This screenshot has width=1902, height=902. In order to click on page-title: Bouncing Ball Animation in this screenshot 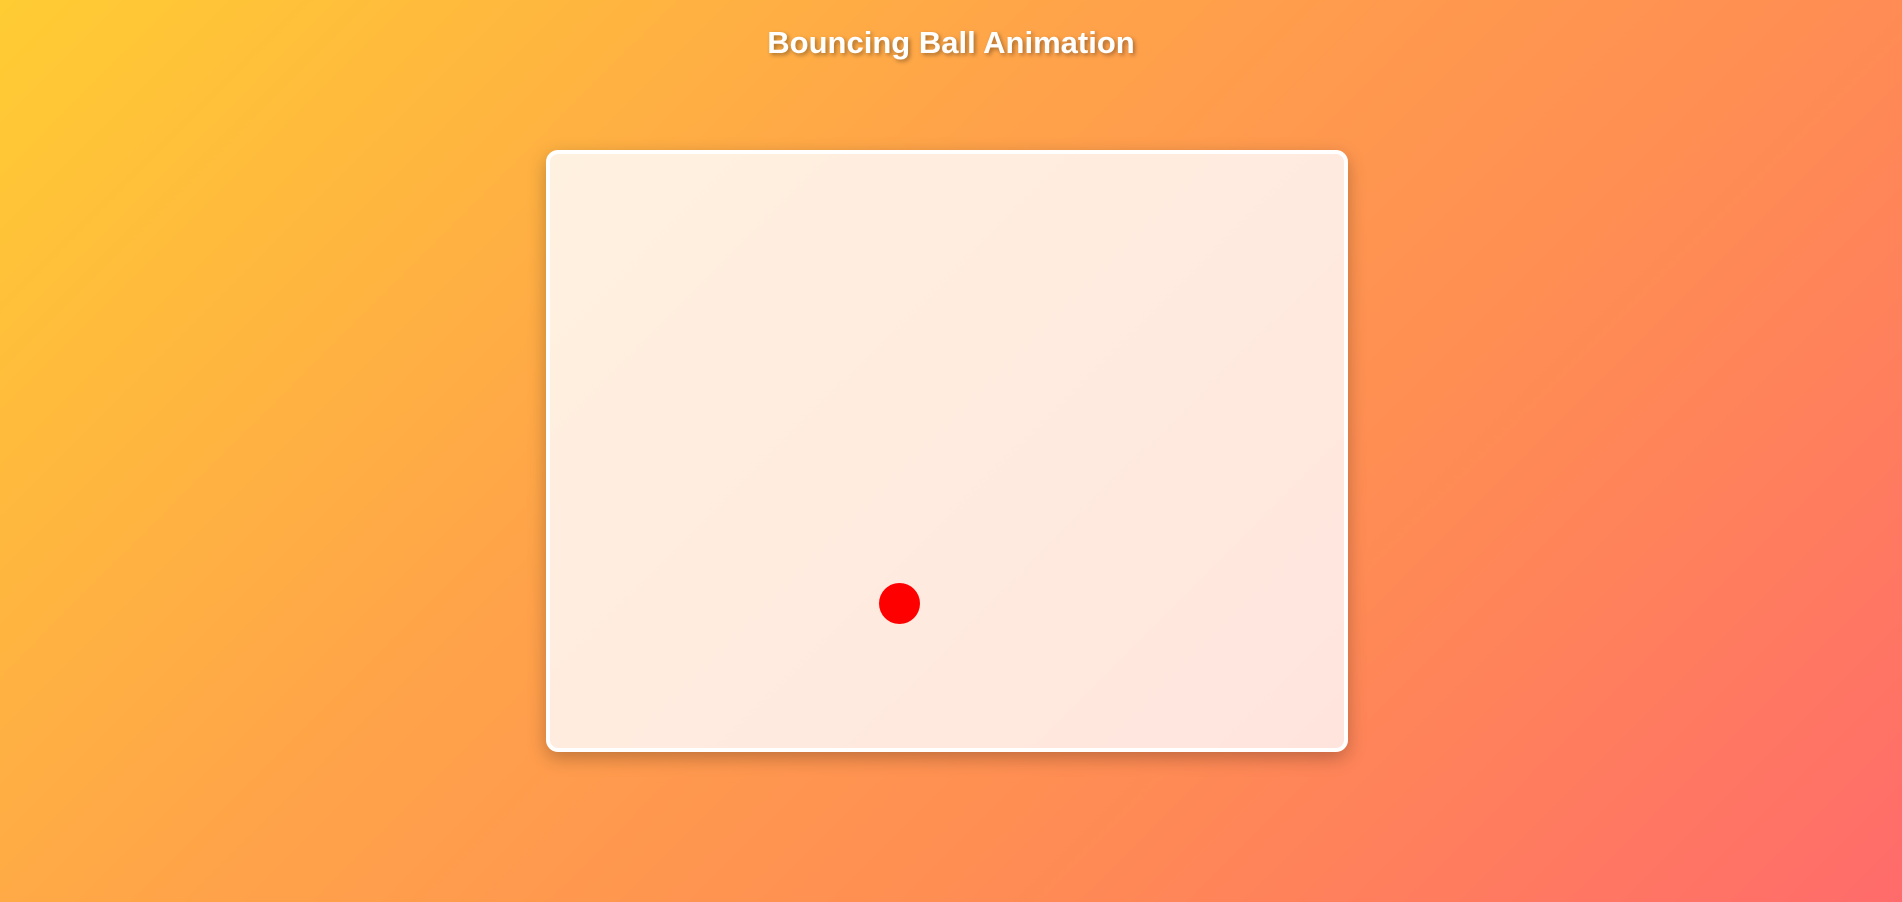, I will do `click(951, 42)`.